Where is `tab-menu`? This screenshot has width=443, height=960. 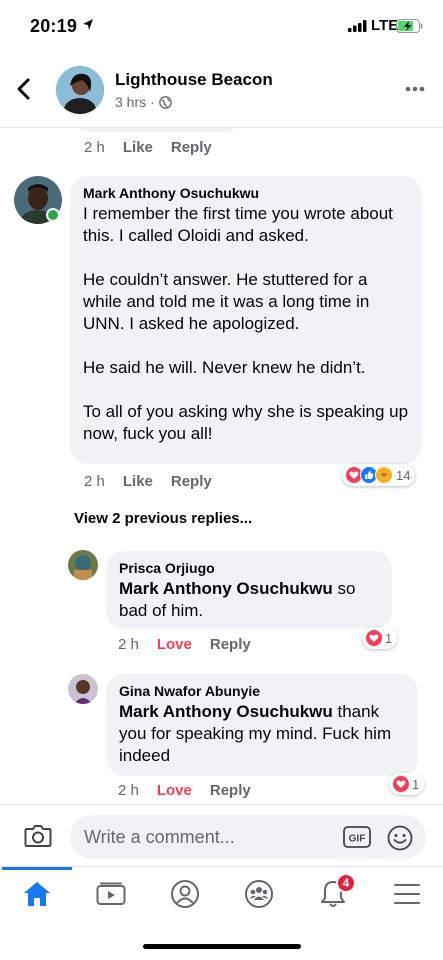 tab-menu is located at coordinates (406, 894).